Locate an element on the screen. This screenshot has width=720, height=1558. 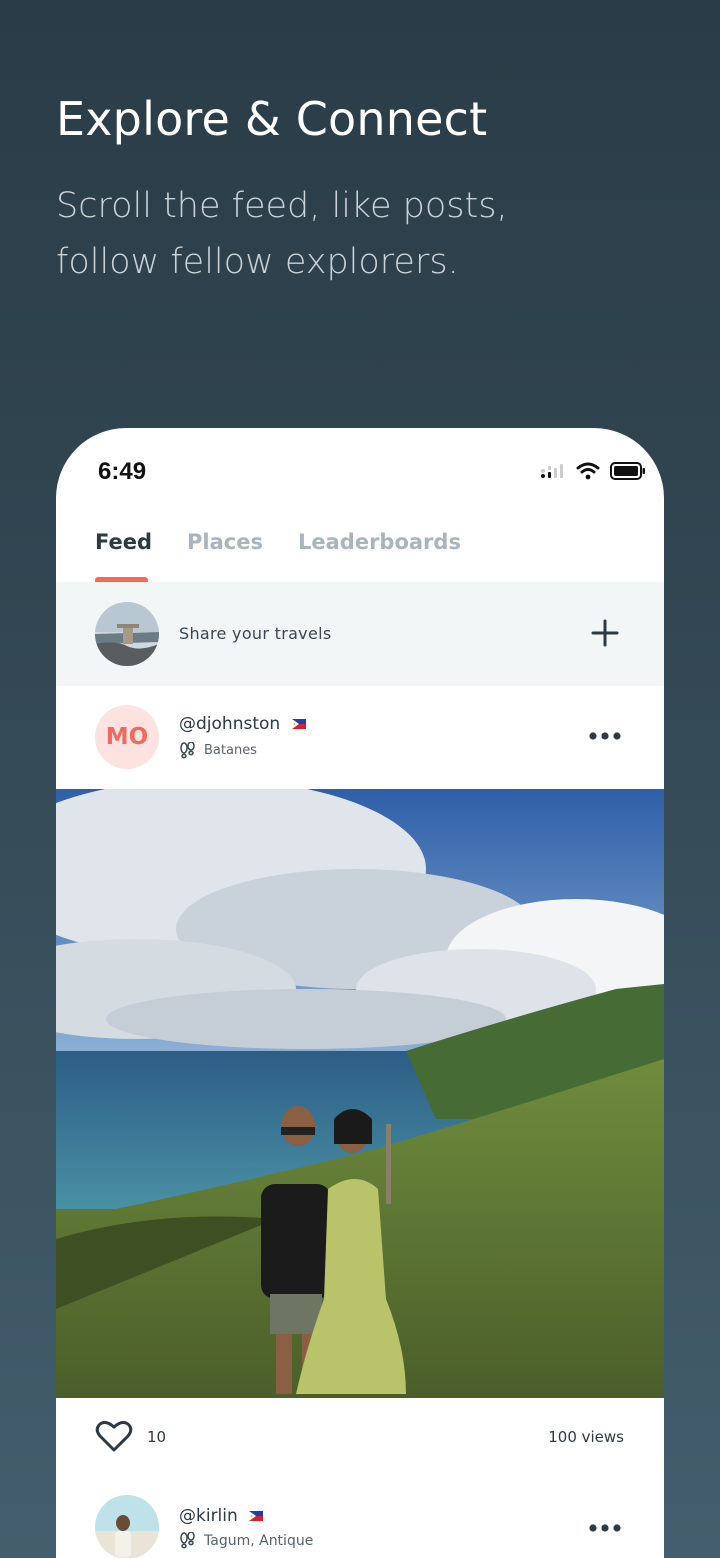
post-location-text: Tagum, Antique is located at coordinates (259, 1540).